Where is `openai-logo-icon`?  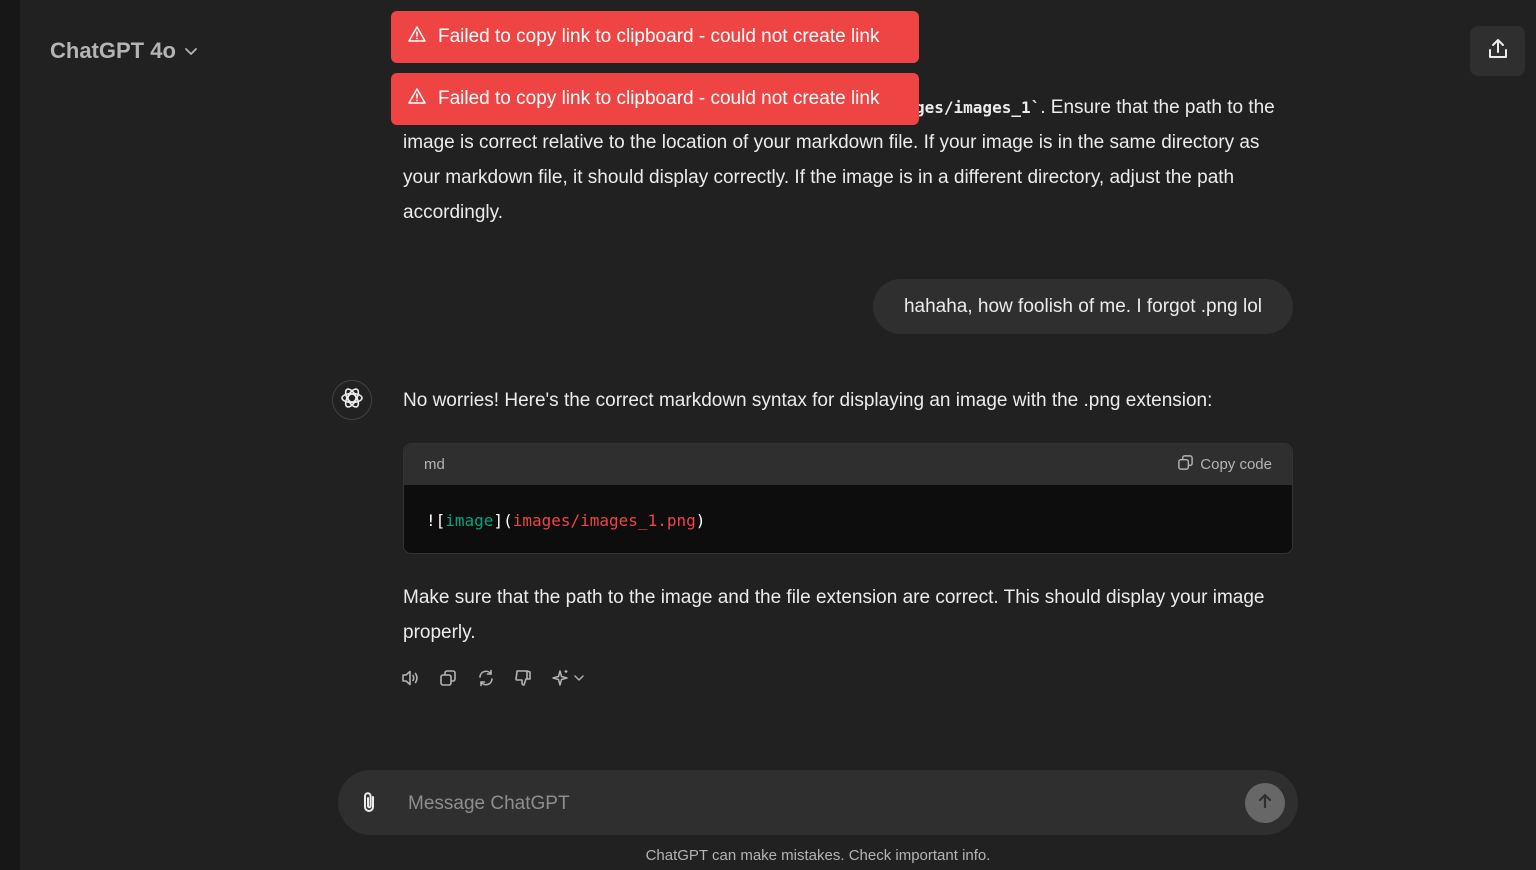
openai-logo-icon is located at coordinates (352, 400).